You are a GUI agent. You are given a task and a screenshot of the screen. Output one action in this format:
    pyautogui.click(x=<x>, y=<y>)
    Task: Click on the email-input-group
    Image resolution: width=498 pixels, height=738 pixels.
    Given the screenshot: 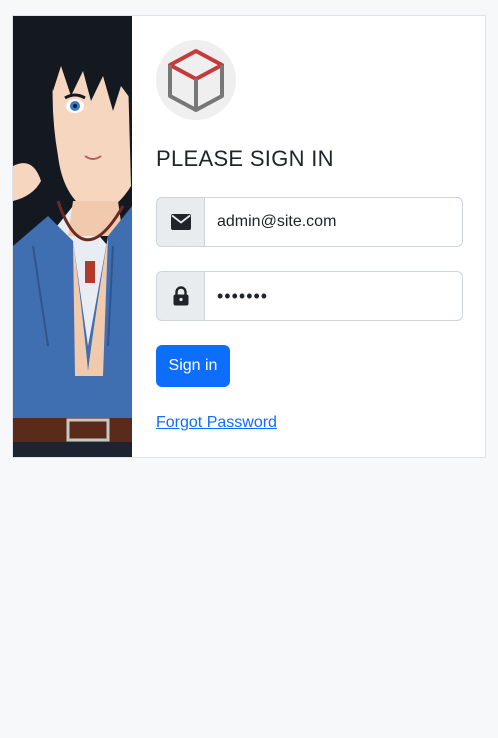 What is the action you would take?
    pyautogui.click(x=309, y=222)
    